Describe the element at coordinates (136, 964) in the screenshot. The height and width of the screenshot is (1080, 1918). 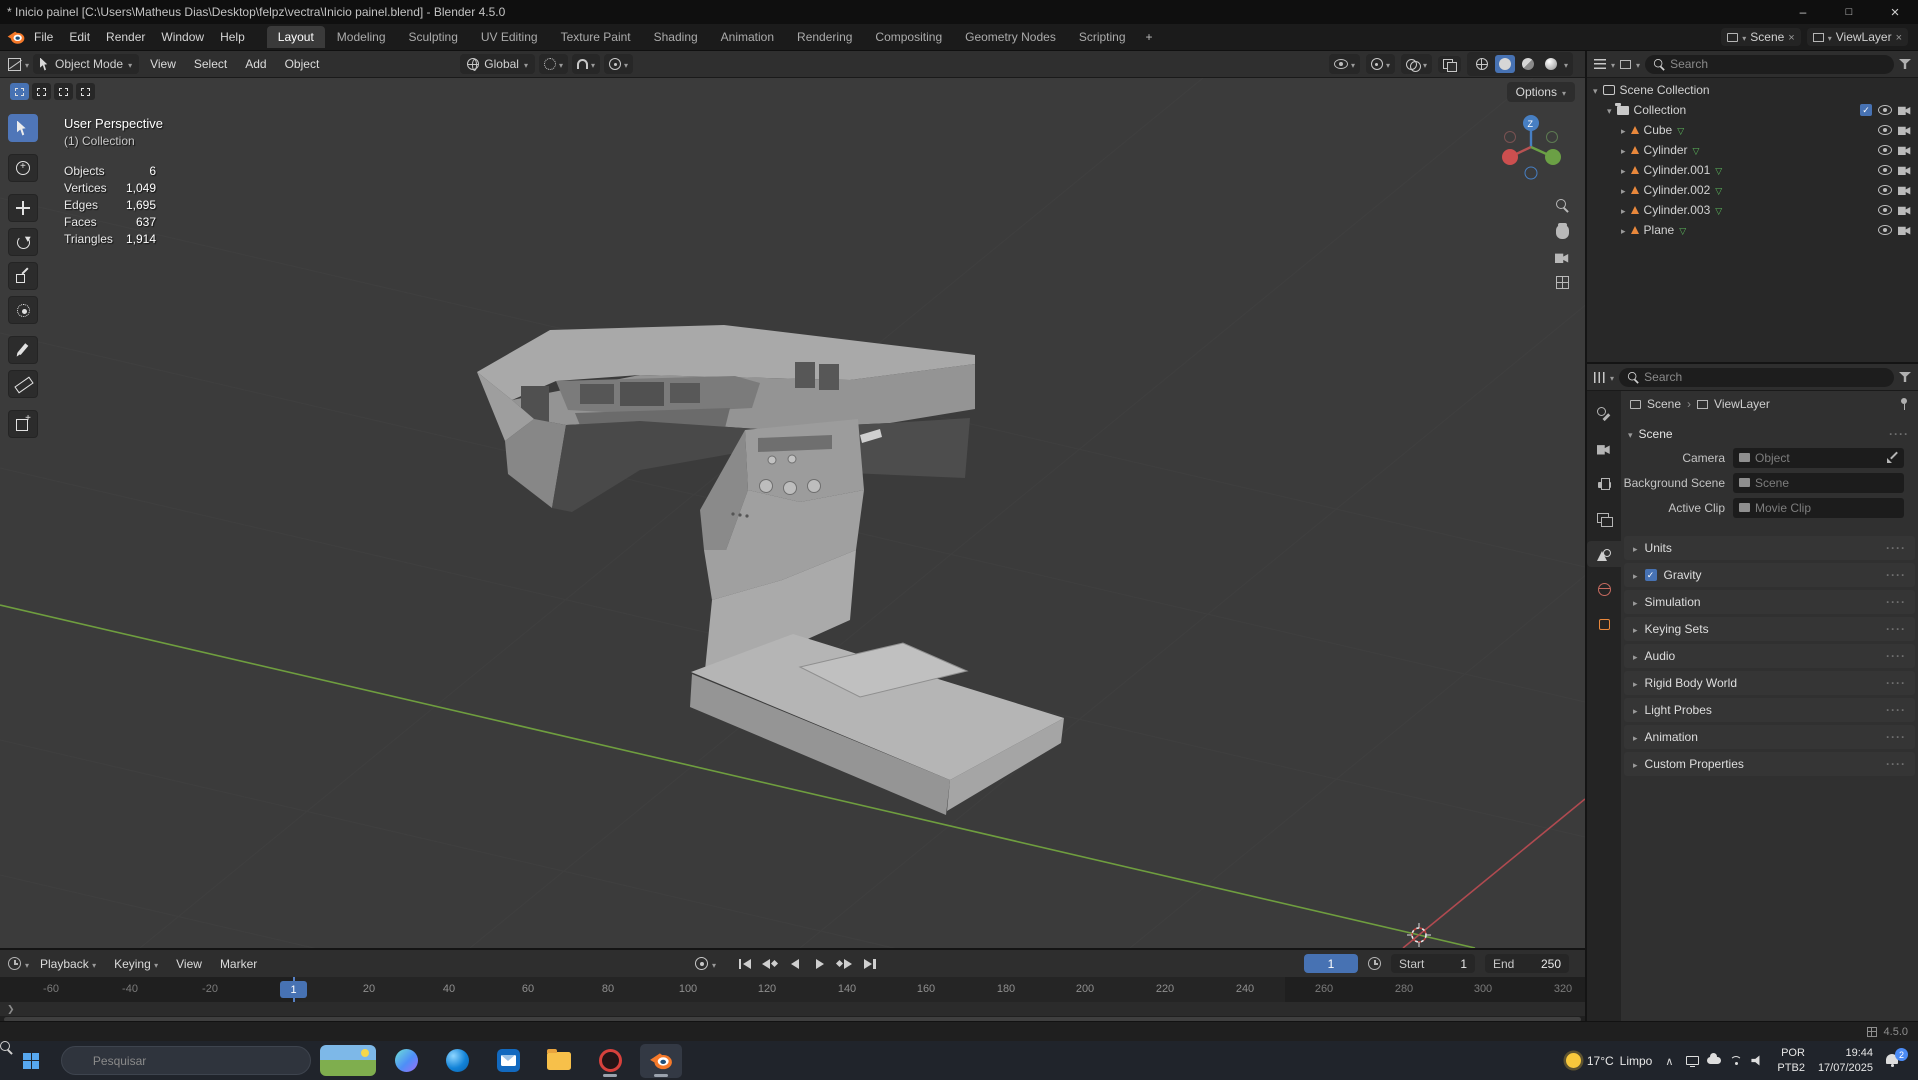
I see `menu-keying: Keying` at that location.